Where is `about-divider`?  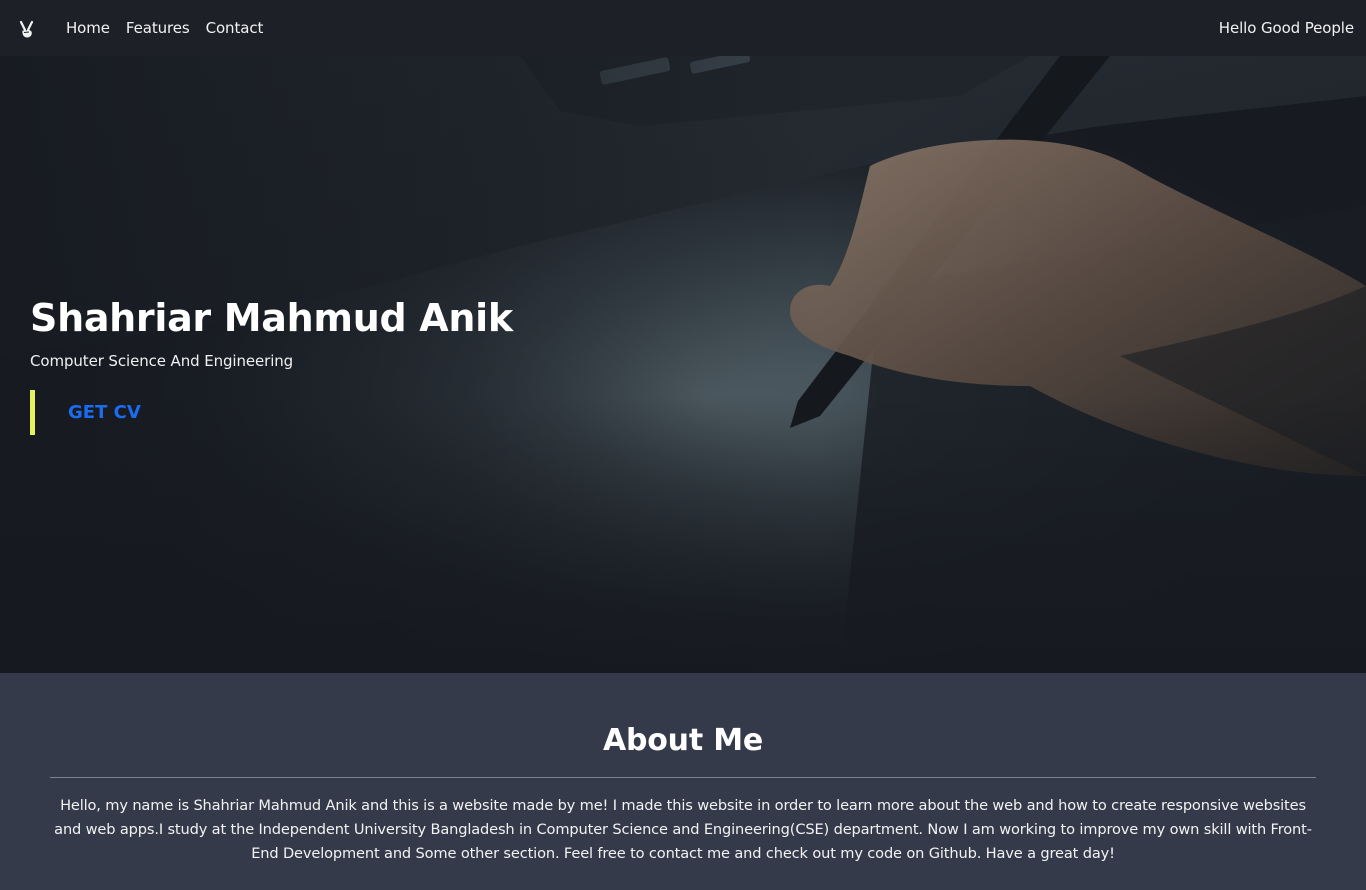 about-divider is located at coordinates (683, 777).